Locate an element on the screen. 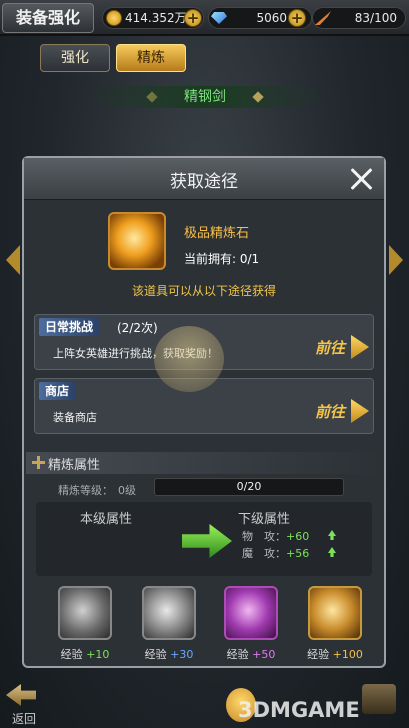 The width and height of the screenshot is (409, 728). stone-xp: 经验 +10 is located at coordinates (85, 654).